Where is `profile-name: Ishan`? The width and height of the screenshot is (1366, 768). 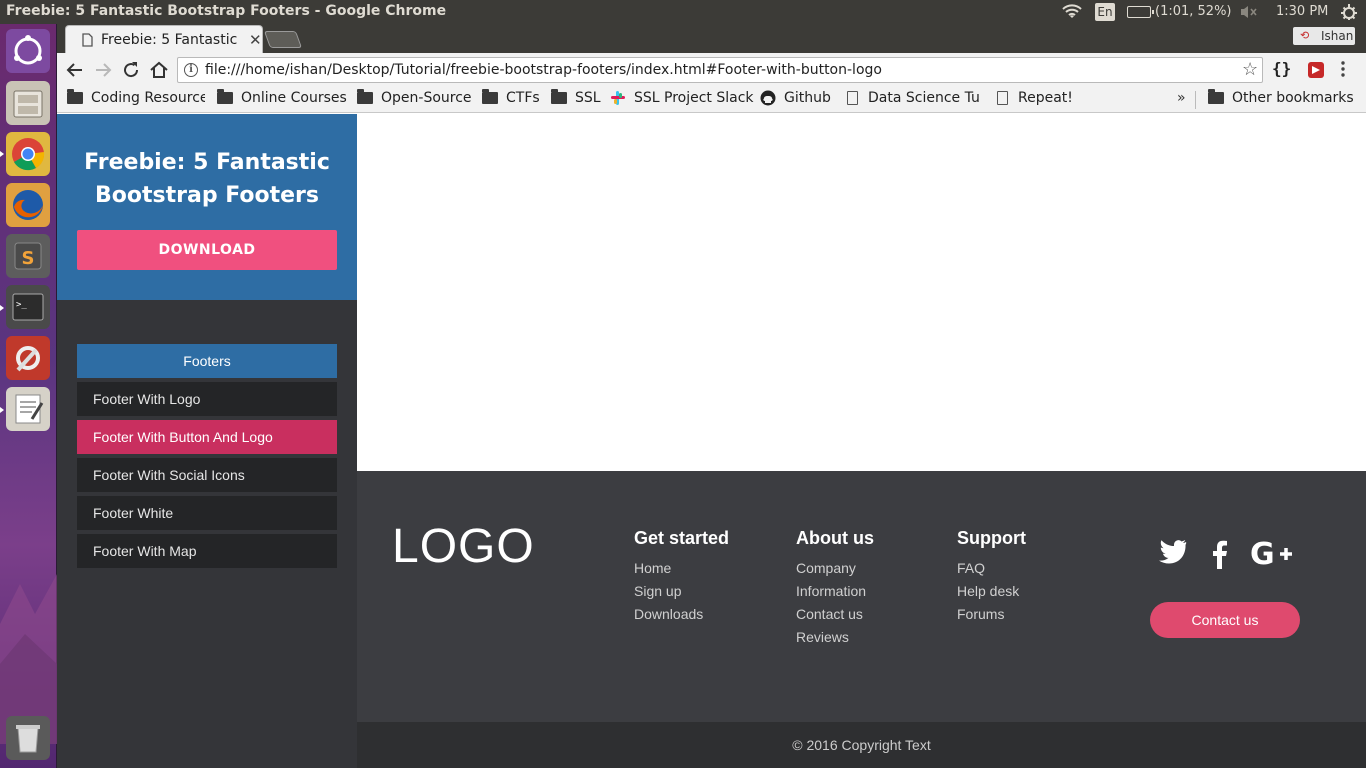 profile-name: Ishan is located at coordinates (1337, 36).